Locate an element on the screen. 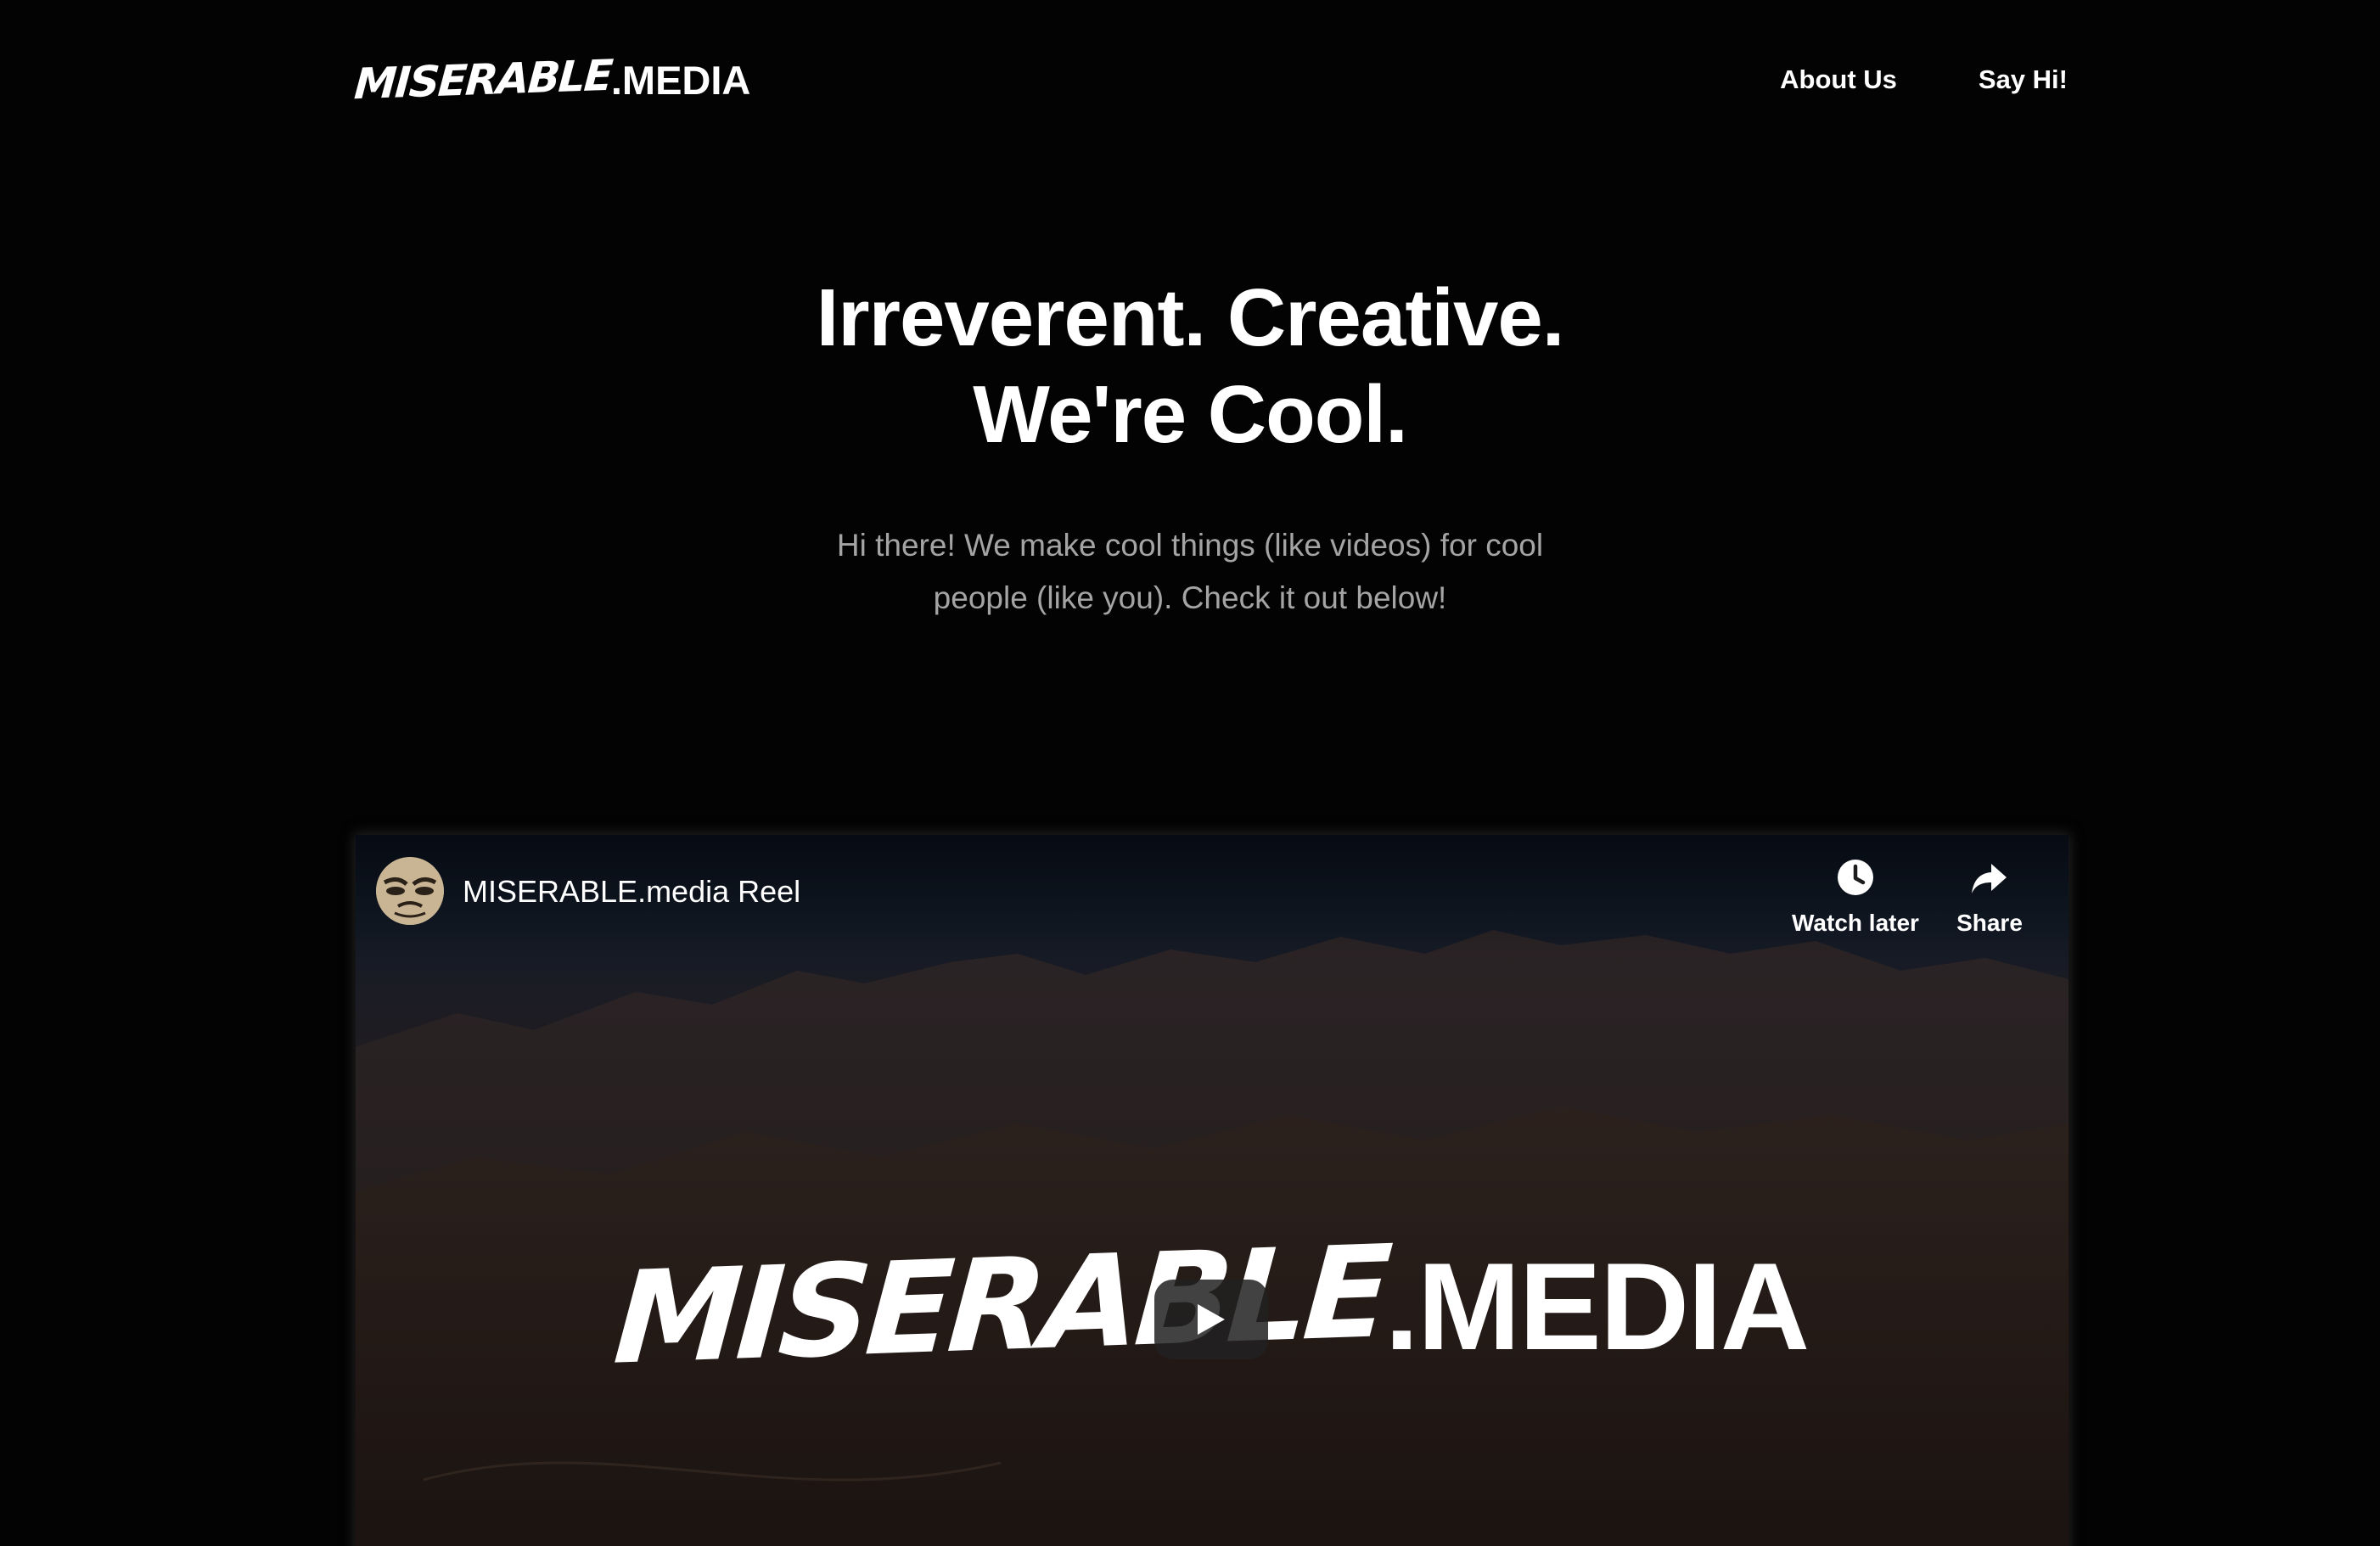 The height and width of the screenshot is (1546, 2380). channel-avatar is located at coordinates (410, 891).